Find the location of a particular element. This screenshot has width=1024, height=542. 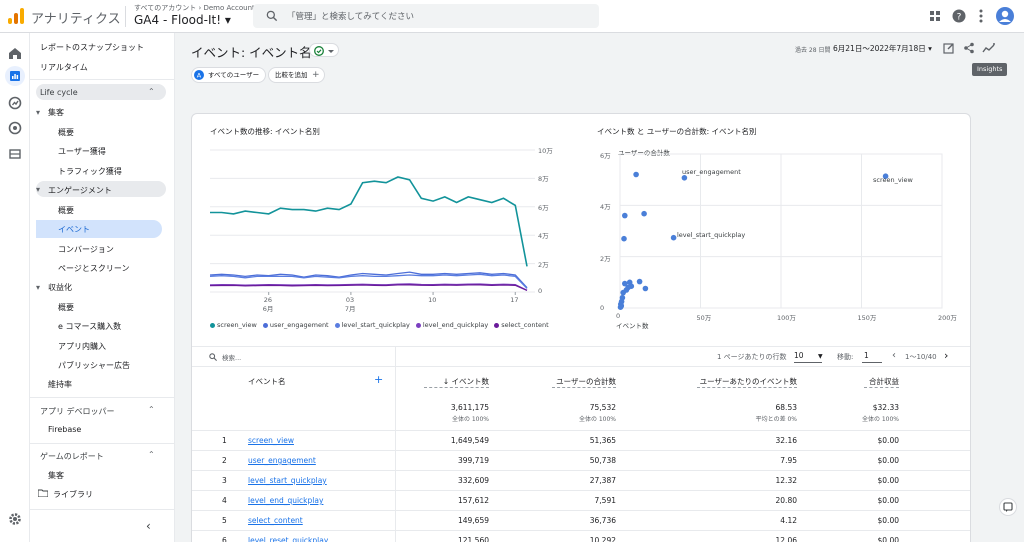

nav-publisher-ads: パブリッシャー広告 is located at coordinates (94, 365).